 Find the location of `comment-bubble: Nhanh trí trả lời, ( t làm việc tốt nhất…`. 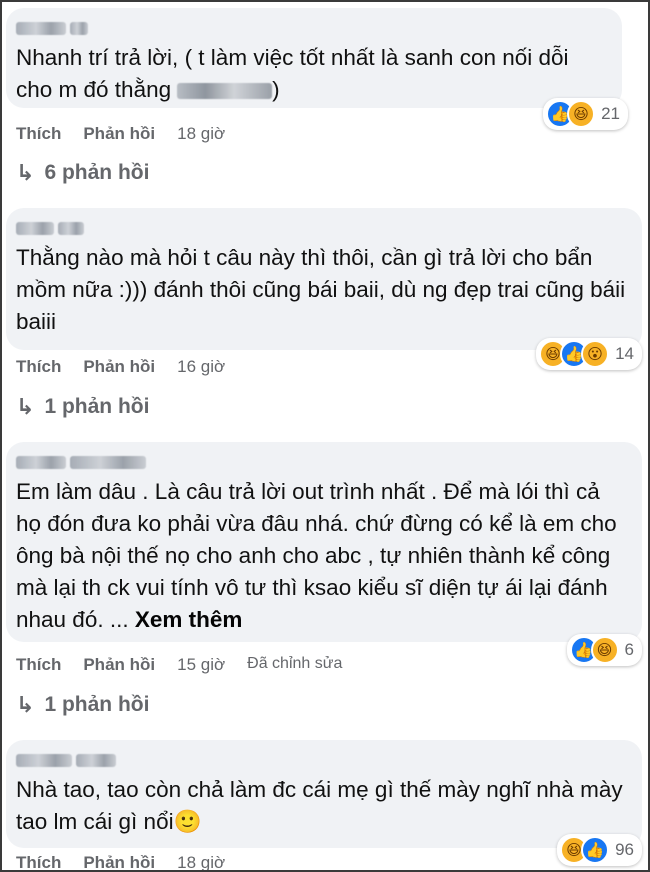

comment-bubble: Nhanh trí trả lời, ( t làm việc tốt nhất… is located at coordinates (317, 69).